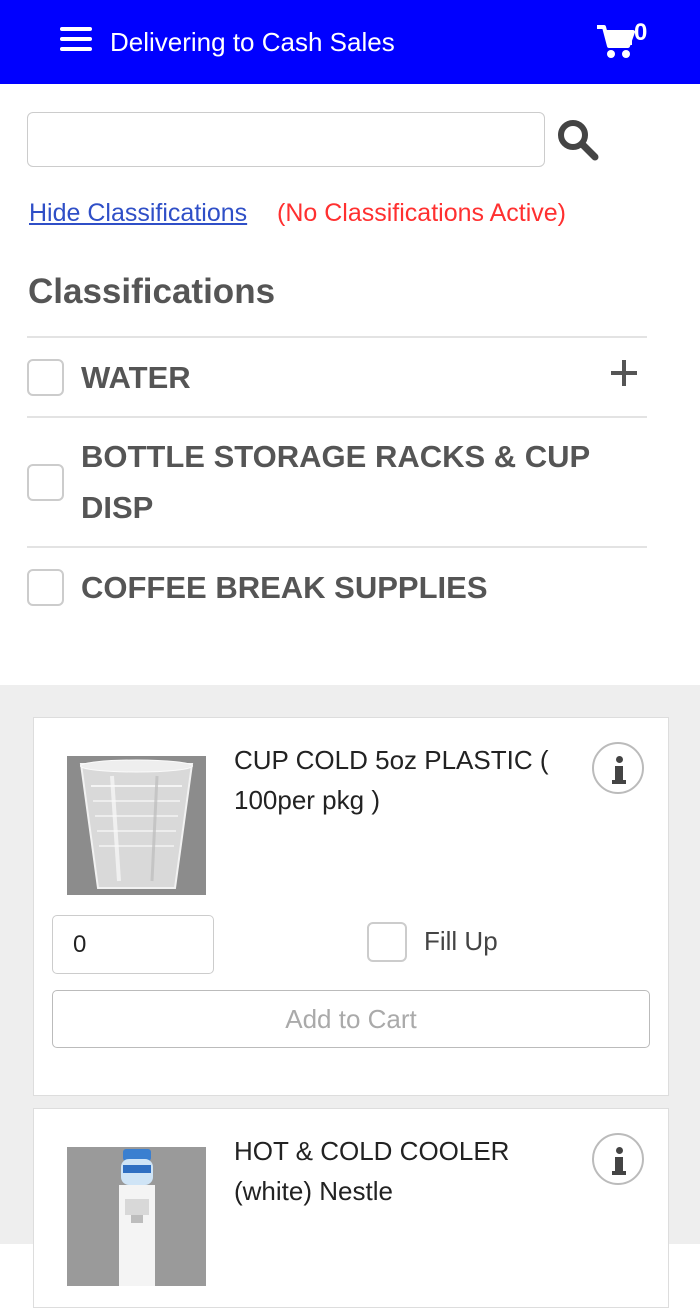  What do you see at coordinates (252, 42) in the screenshot?
I see `delivery-location-text: Delivering to Cash Sales` at bounding box center [252, 42].